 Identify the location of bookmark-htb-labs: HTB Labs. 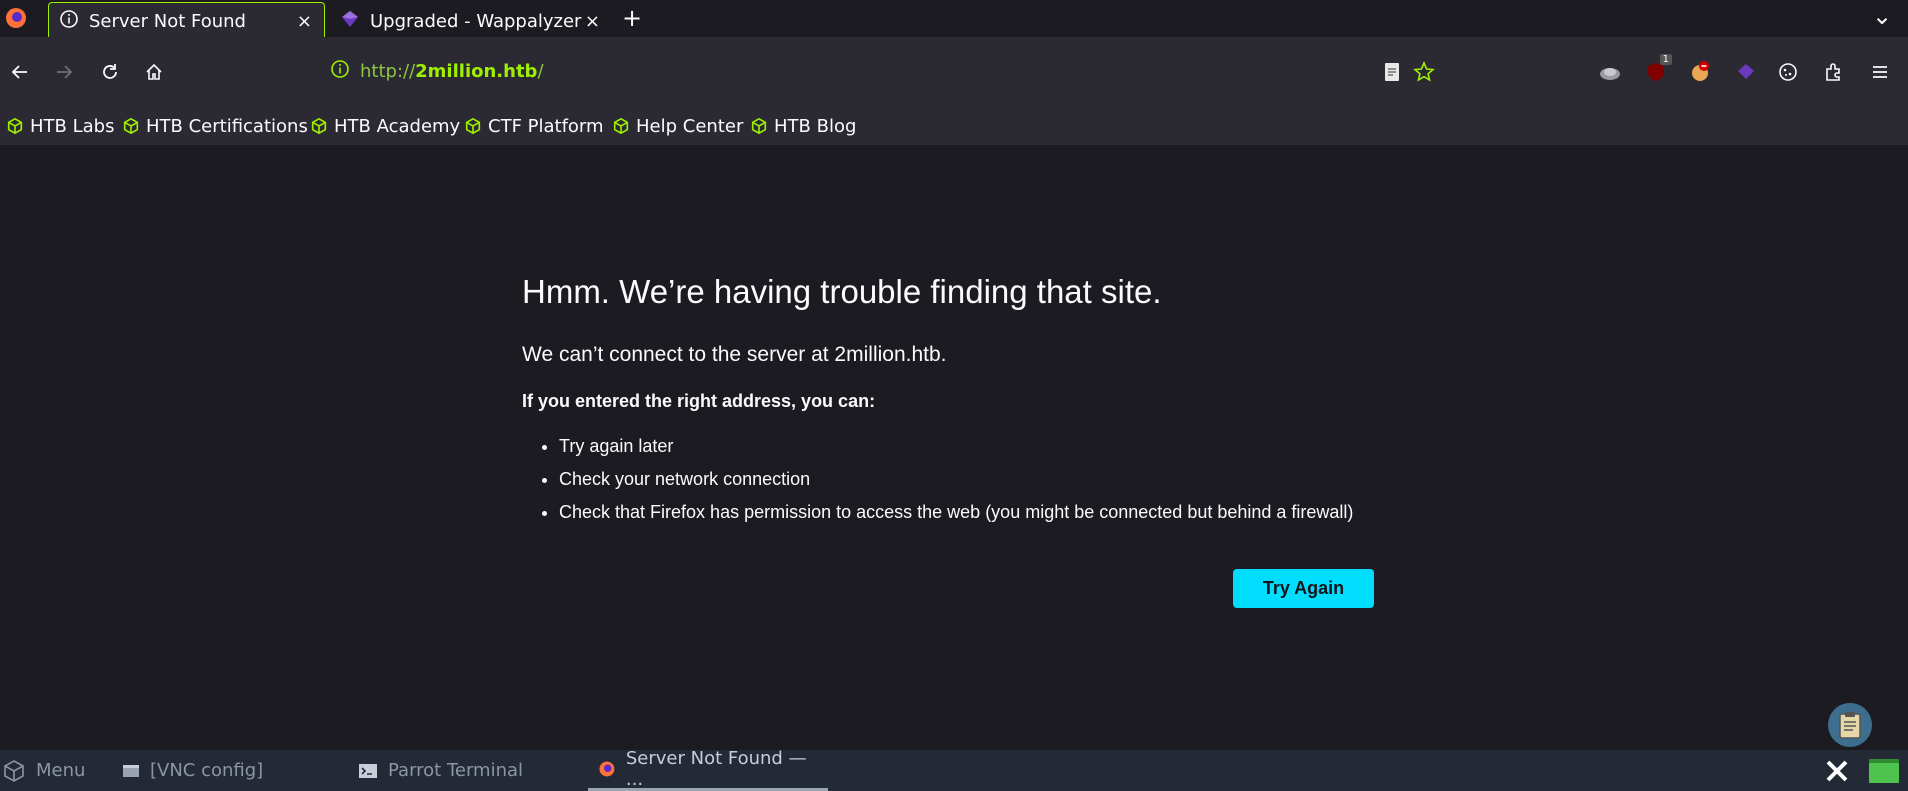
(60, 126).